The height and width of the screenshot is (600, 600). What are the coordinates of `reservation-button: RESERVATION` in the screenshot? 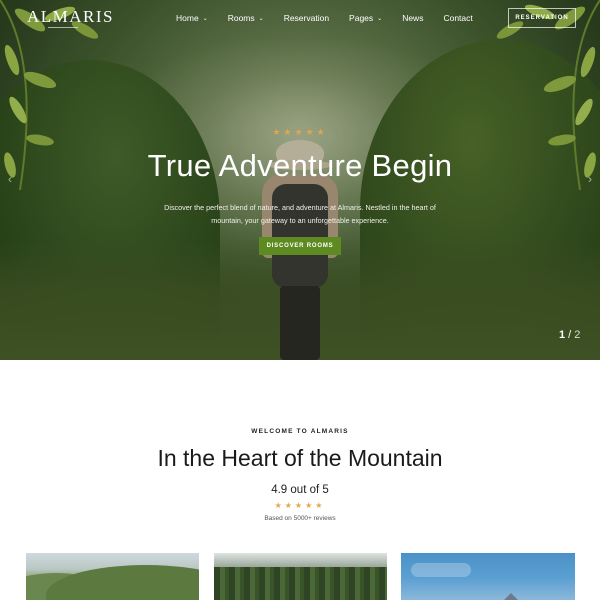 It's located at (542, 18).